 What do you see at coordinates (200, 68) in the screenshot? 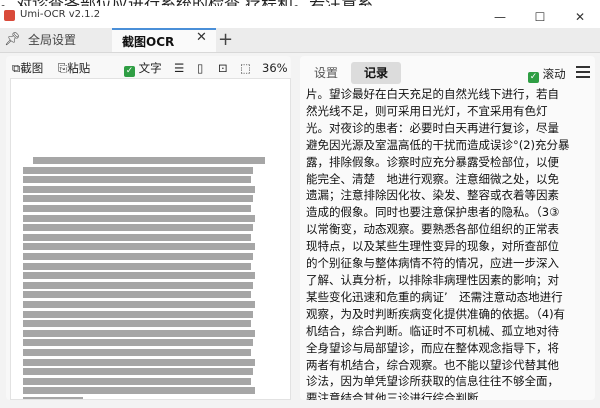
I see `file-icon: ▯` at bounding box center [200, 68].